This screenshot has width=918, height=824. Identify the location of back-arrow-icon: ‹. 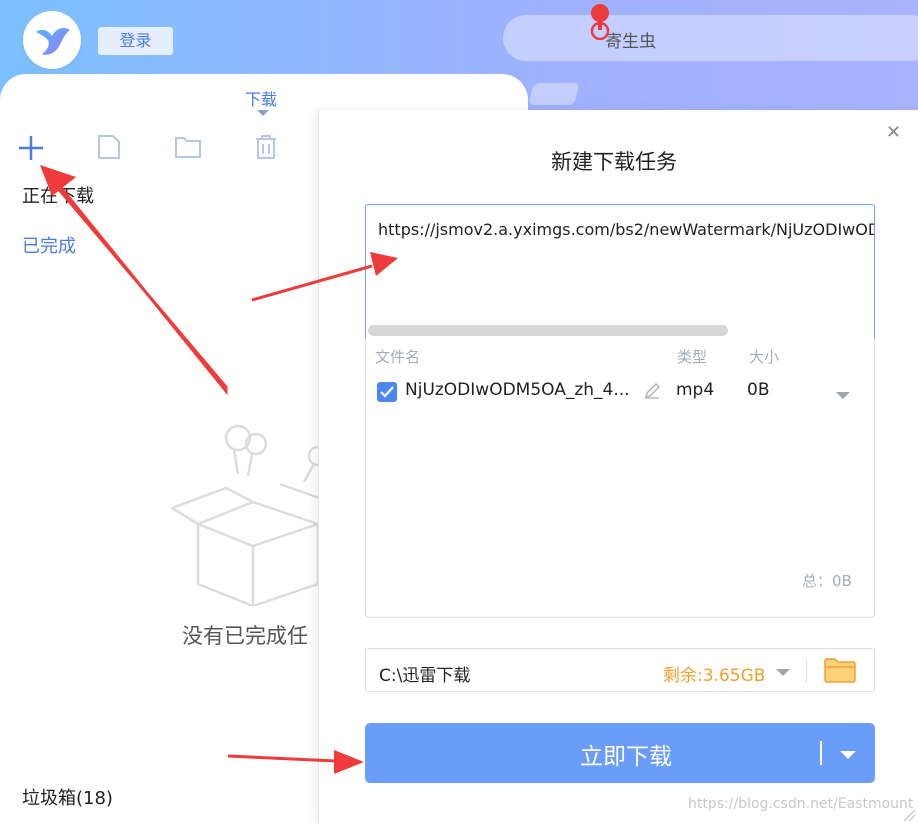
(523, 37).